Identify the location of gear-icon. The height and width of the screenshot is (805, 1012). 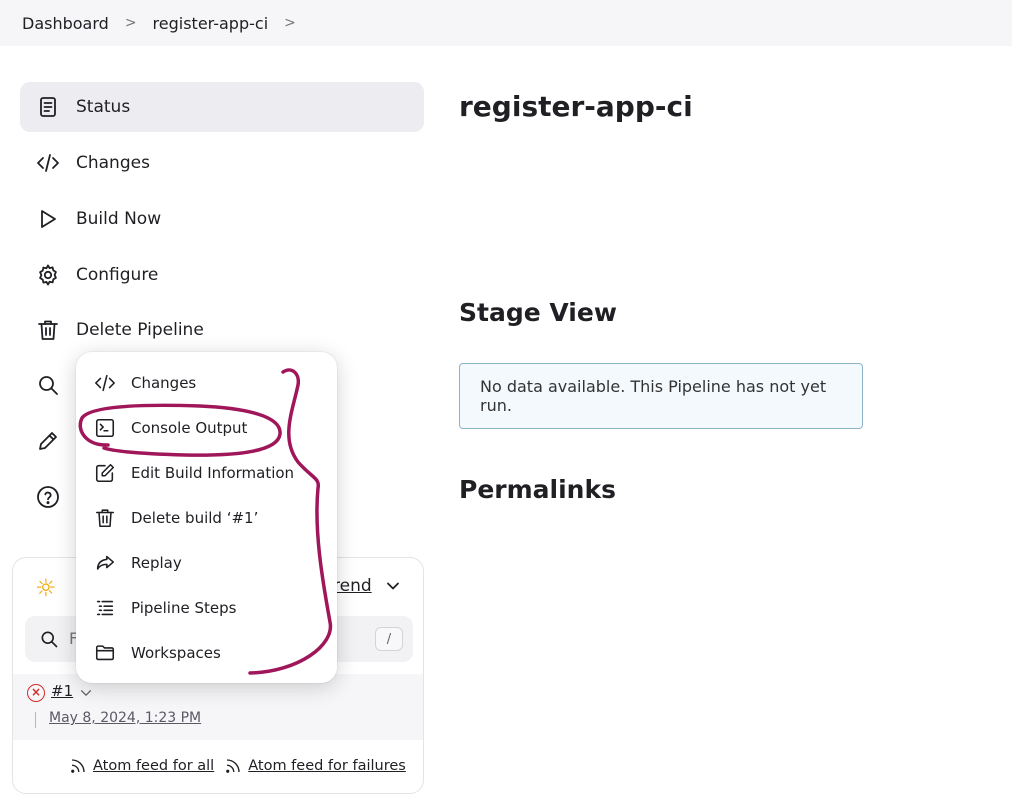
(48, 275).